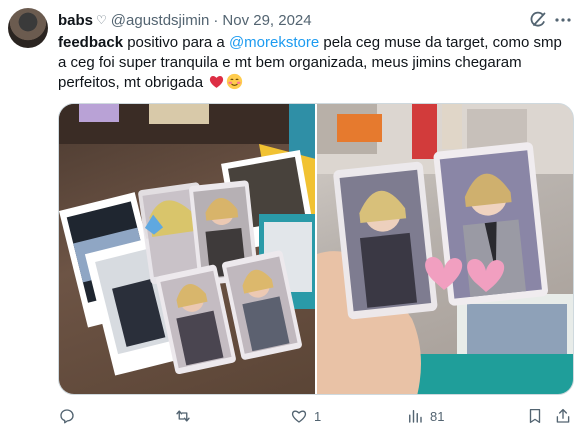 The width and height of the screenshot is (581, 438). Describe the element at coordinates (91, 42) in the screenshot. I see `tweet-text-bold: feedback` at that location.